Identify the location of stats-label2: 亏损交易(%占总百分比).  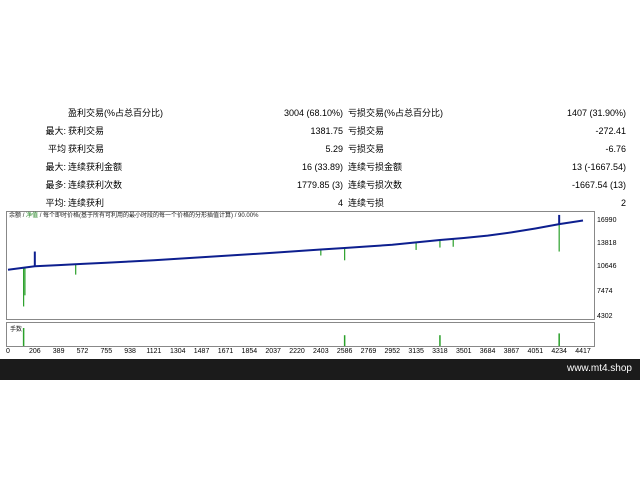
(395, 113).